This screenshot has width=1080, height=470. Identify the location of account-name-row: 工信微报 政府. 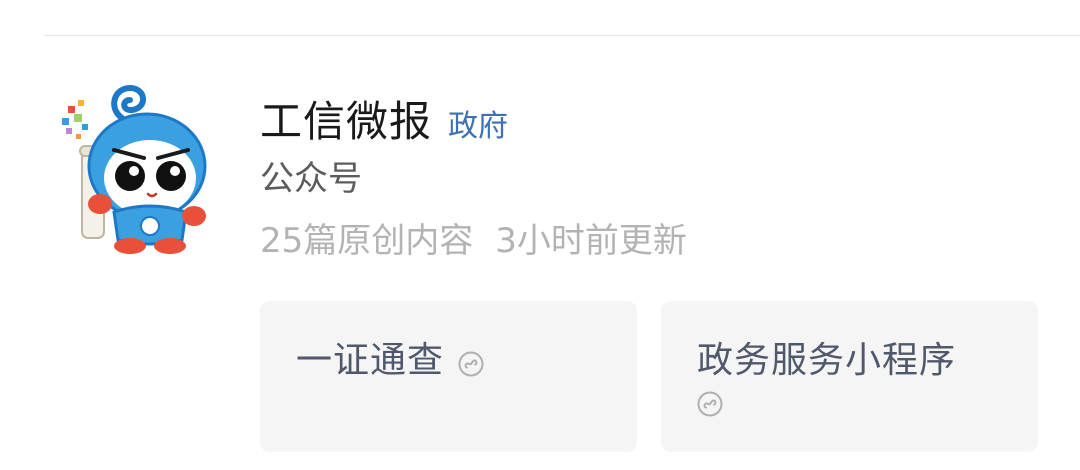
(473, 117).